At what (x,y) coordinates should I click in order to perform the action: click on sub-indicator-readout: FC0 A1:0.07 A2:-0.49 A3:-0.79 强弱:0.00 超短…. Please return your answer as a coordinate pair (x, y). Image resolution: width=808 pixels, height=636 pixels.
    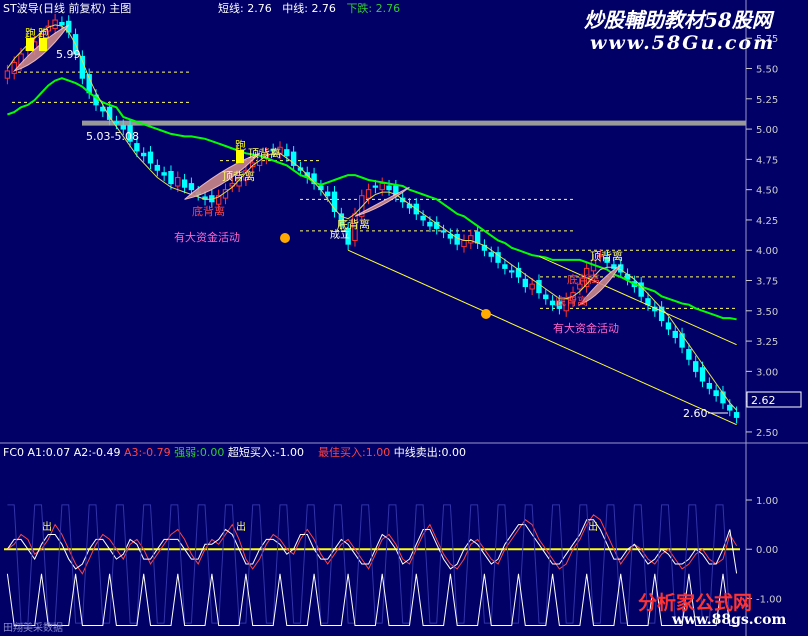
    Looking at the image, I should click on (234, 452).